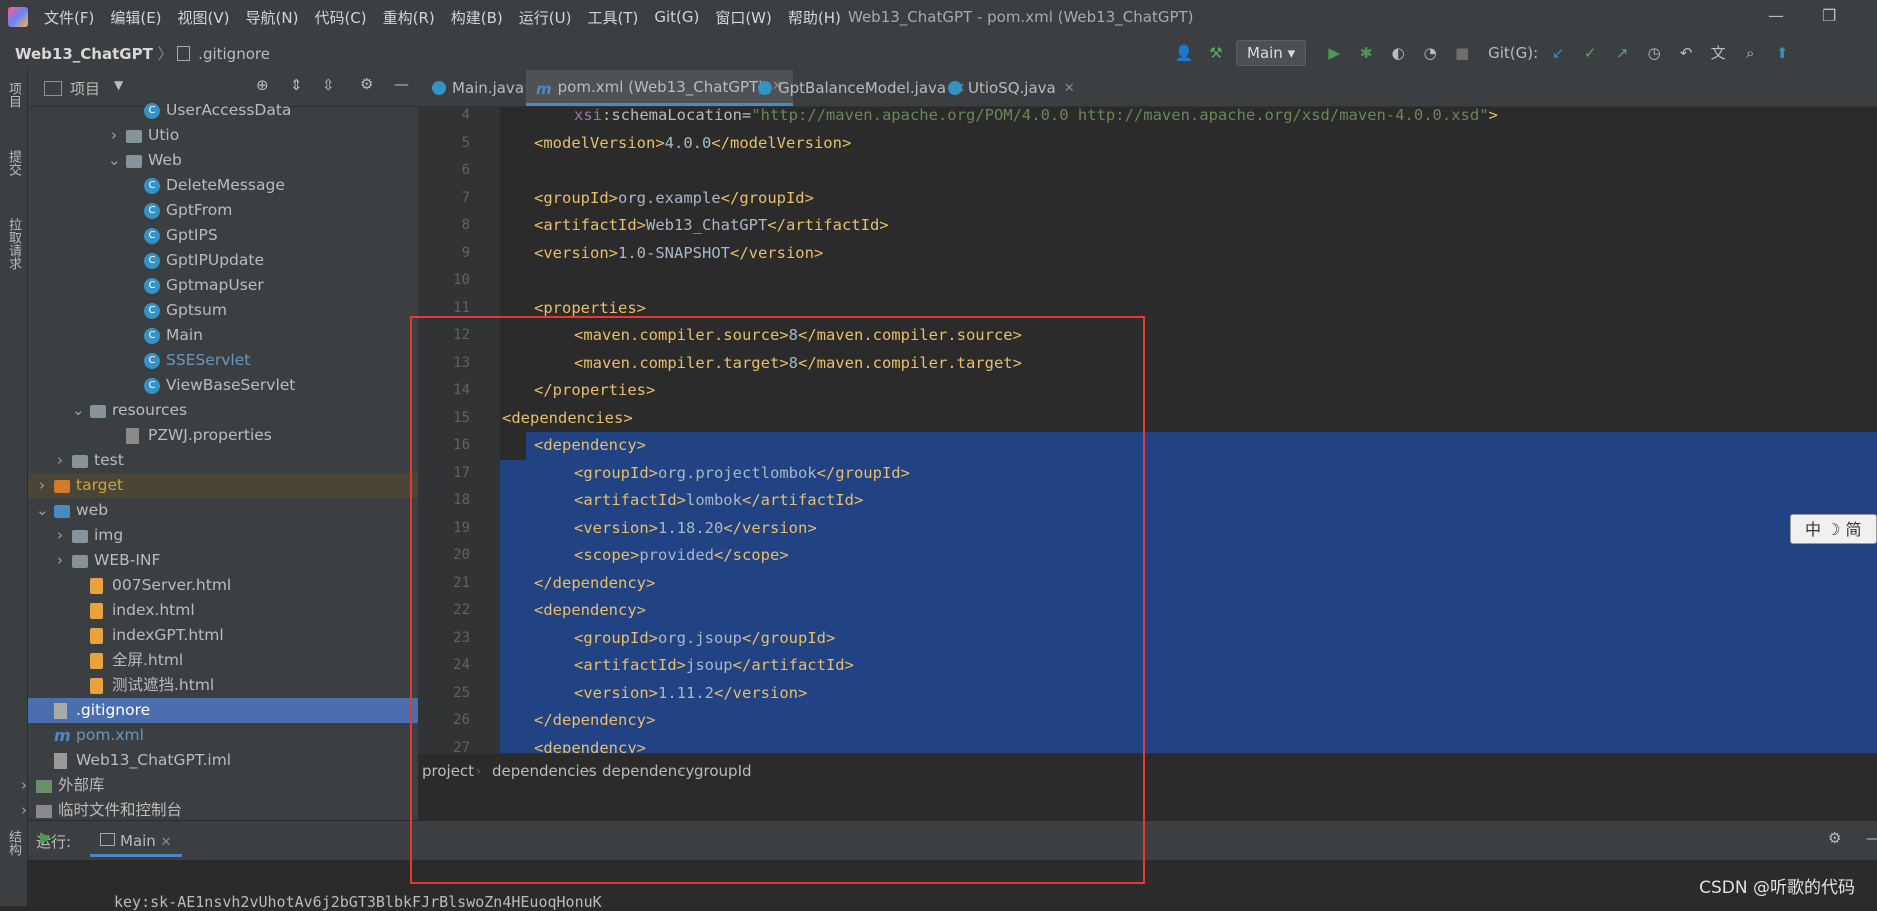 The image size is (1877, 911). What do you see at coordinates (612, 17) in the screenshot?
I see `menu-item: 工具(T)` at bounding box center [612, 17].